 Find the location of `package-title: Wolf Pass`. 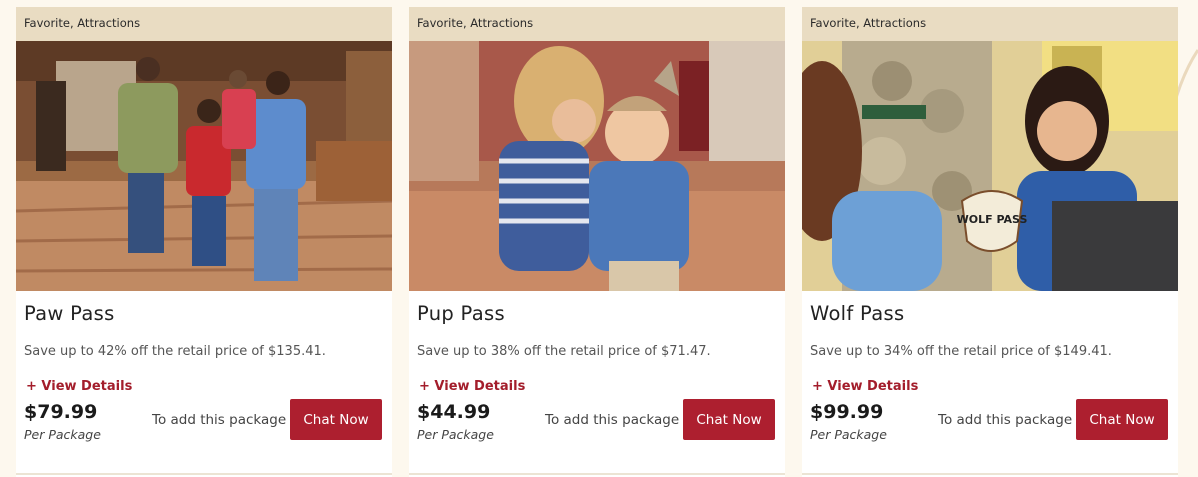

package-title: Wolf Pass is located at coordinates (857, 313).